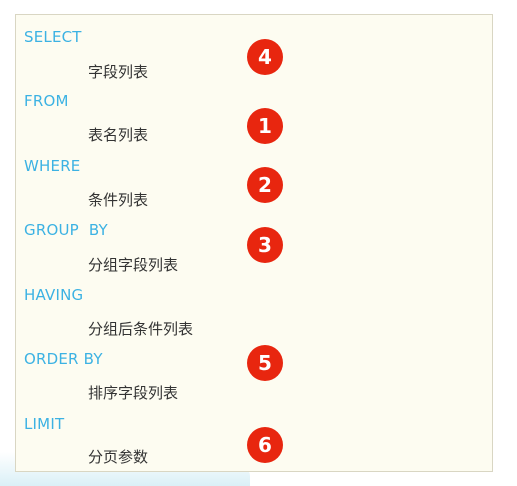 This screenshot has height=486, width=517. Describe the element at coordinates (118, 135) in the screenshot. I see `description-from: 表名列表` at that location.